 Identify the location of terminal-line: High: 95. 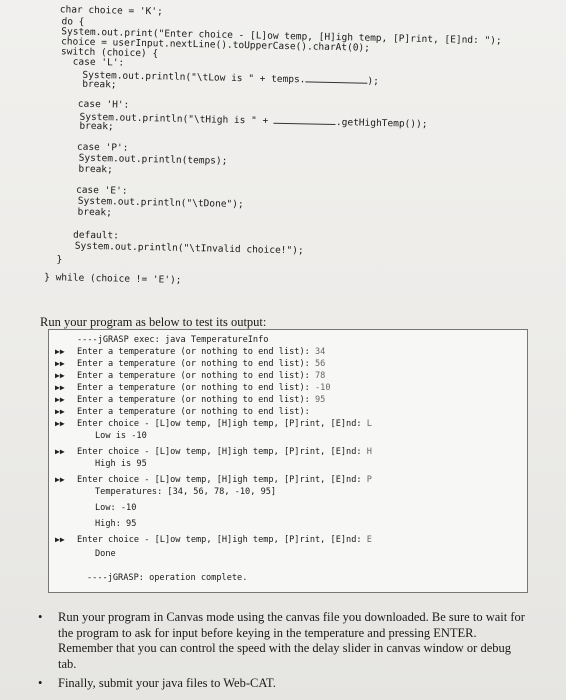
(116, 524).